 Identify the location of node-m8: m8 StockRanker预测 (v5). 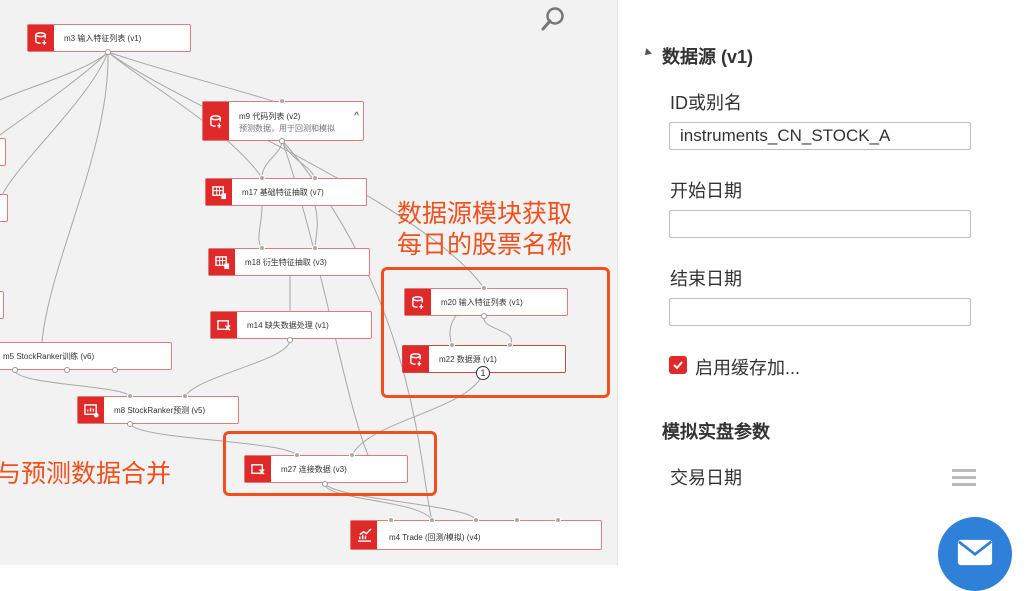
(158, 410).